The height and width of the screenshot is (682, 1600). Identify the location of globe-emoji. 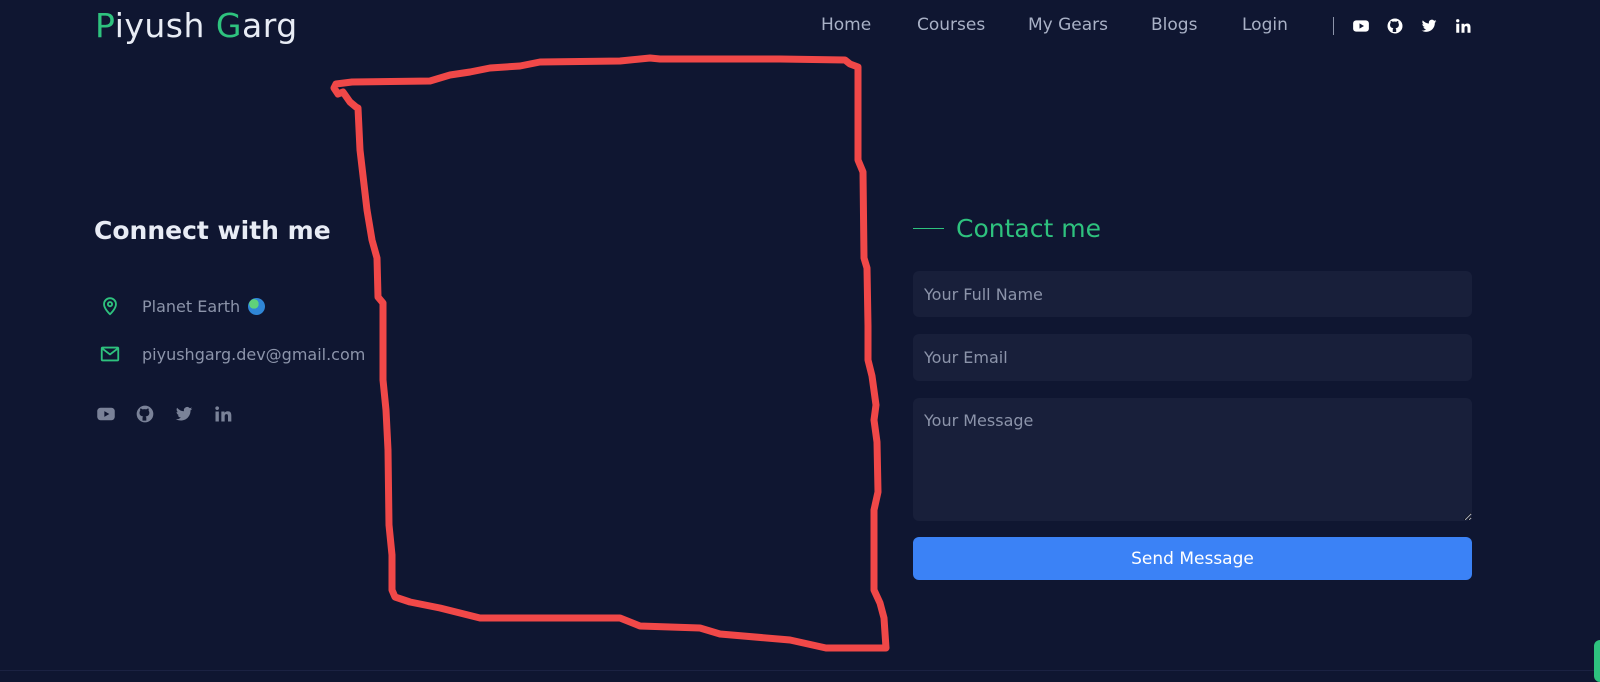
(257, 306).